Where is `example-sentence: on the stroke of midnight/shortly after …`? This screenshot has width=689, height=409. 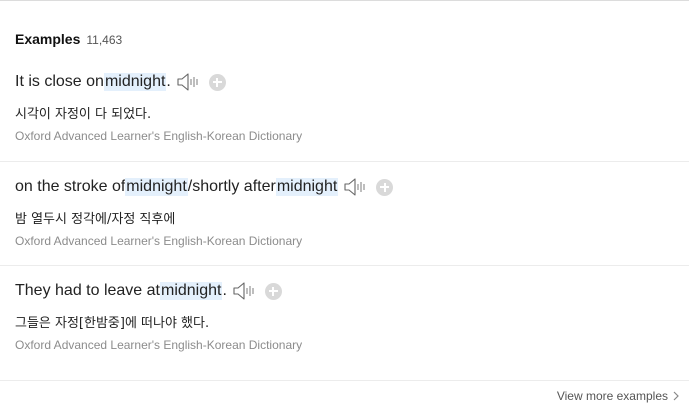
example-sentence: on the stroke of midnight/shortly after … is located at coordinates (204, 187).